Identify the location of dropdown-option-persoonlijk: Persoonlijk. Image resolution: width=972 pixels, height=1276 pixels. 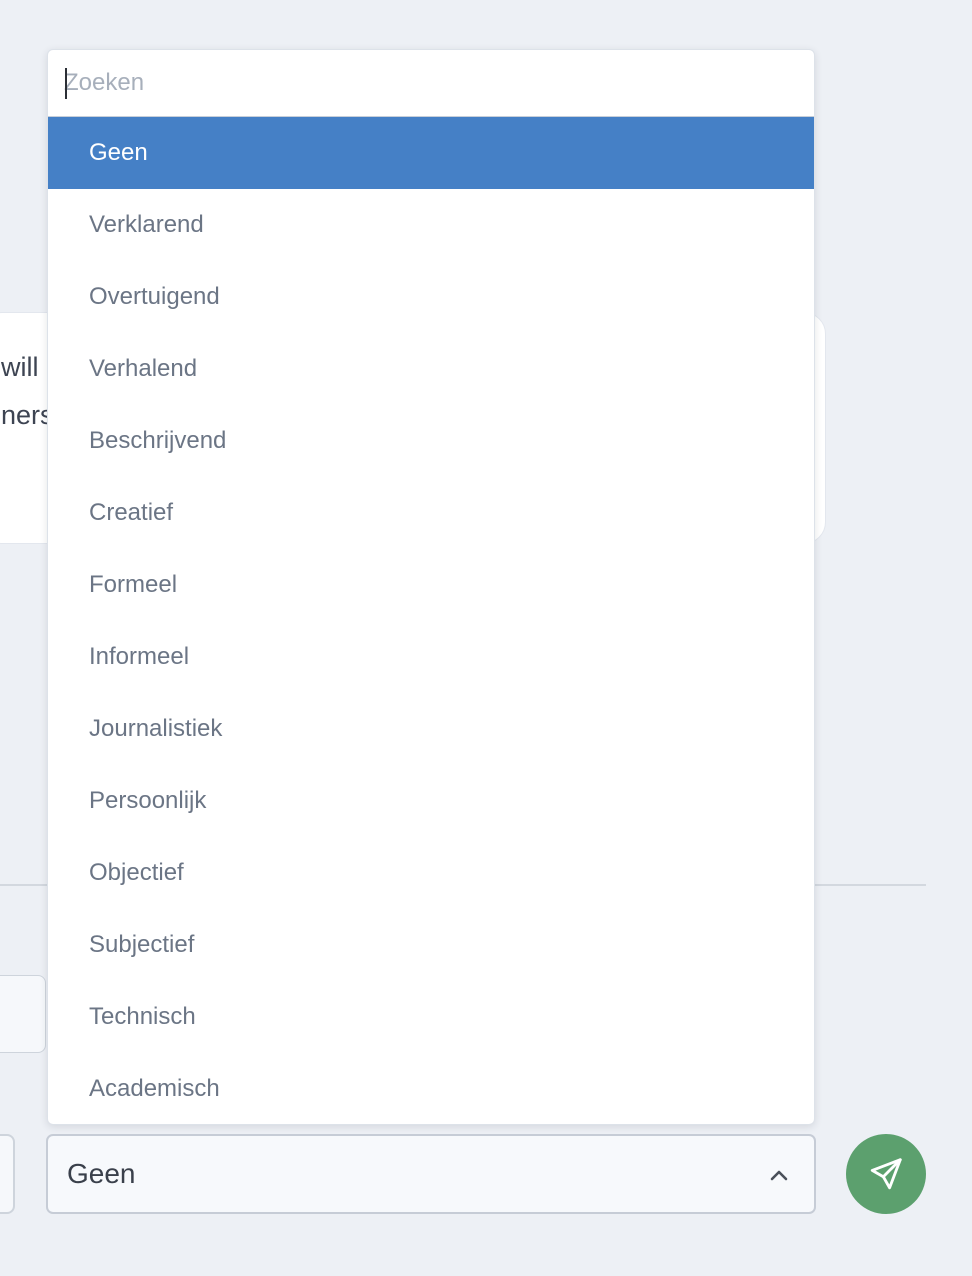
(431, 801).